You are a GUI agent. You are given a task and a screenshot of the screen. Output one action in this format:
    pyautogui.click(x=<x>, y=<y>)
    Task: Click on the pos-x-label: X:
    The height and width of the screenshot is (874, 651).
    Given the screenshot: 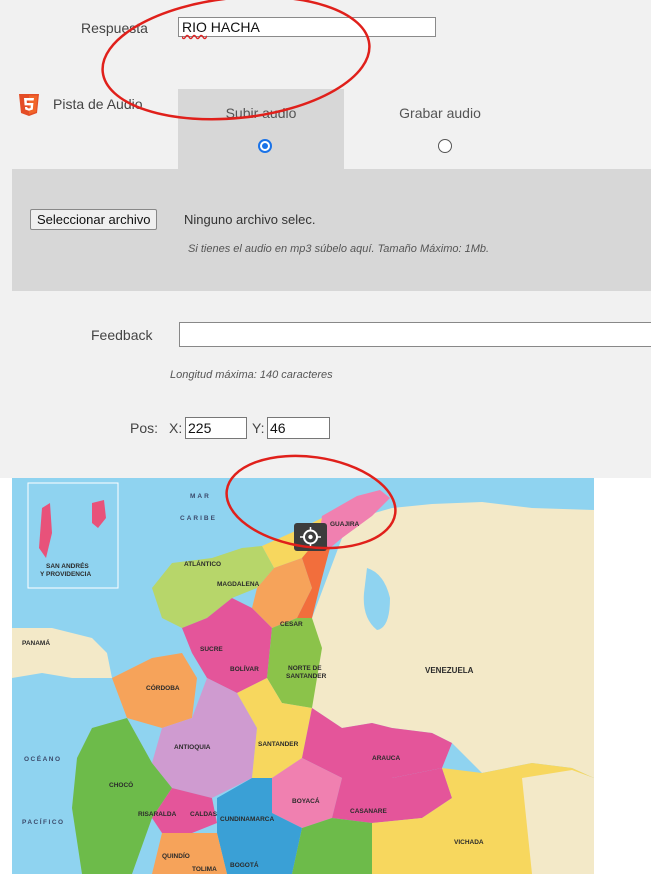 What is the action you would take?
    pyautogui.click(x=176, y=428)
    